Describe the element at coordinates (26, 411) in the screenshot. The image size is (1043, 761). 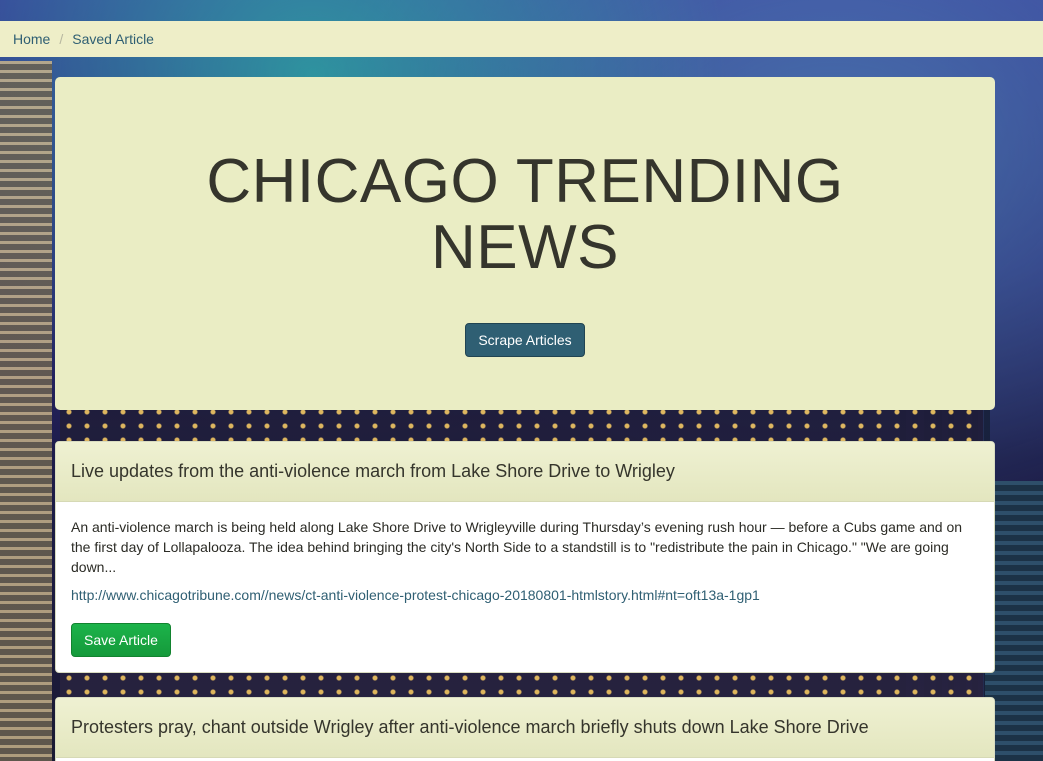
I see `background-building` at that location.